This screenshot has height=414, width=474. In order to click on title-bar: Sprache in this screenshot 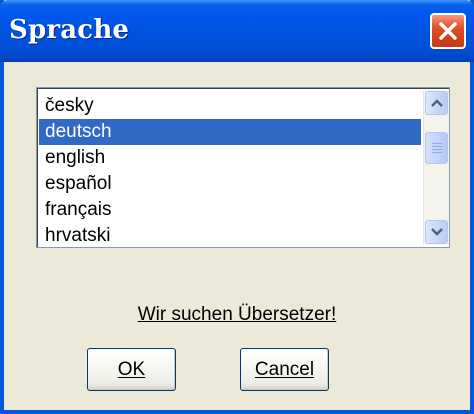, I will do `click(237, 31)`.